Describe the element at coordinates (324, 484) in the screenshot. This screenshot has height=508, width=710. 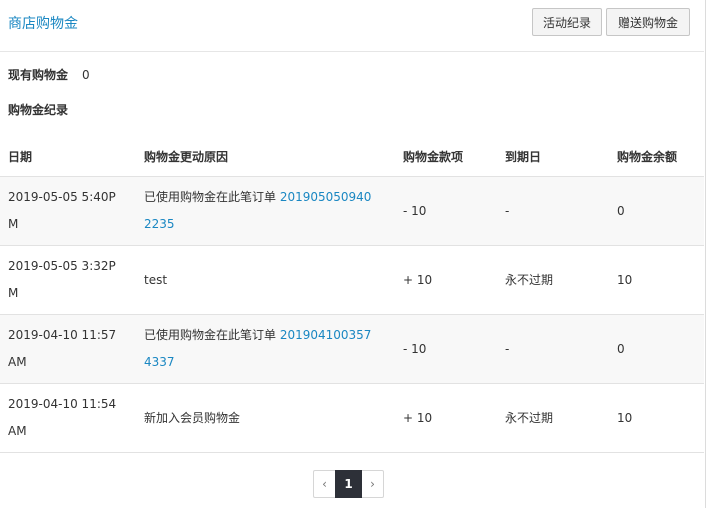
I see `prev-page-button: ‹` at that location.